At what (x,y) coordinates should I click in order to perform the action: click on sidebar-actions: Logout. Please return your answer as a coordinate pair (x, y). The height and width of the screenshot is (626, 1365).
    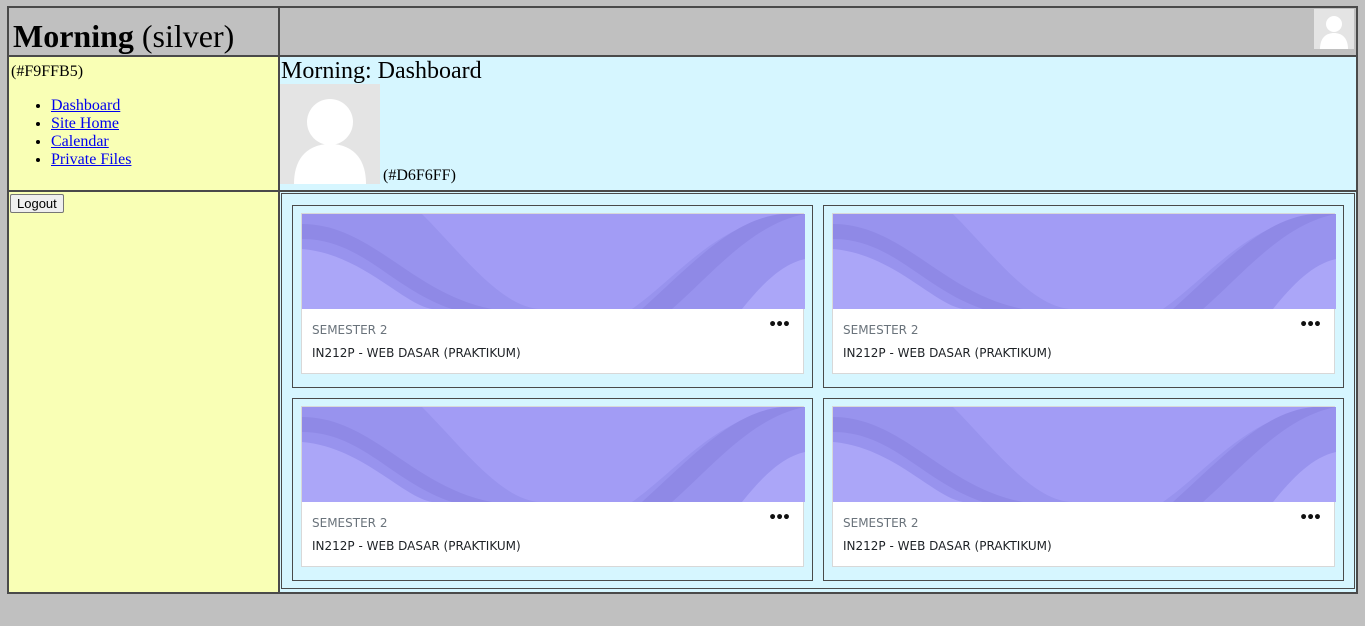
    Looking at the image, I should click on (143, 392).